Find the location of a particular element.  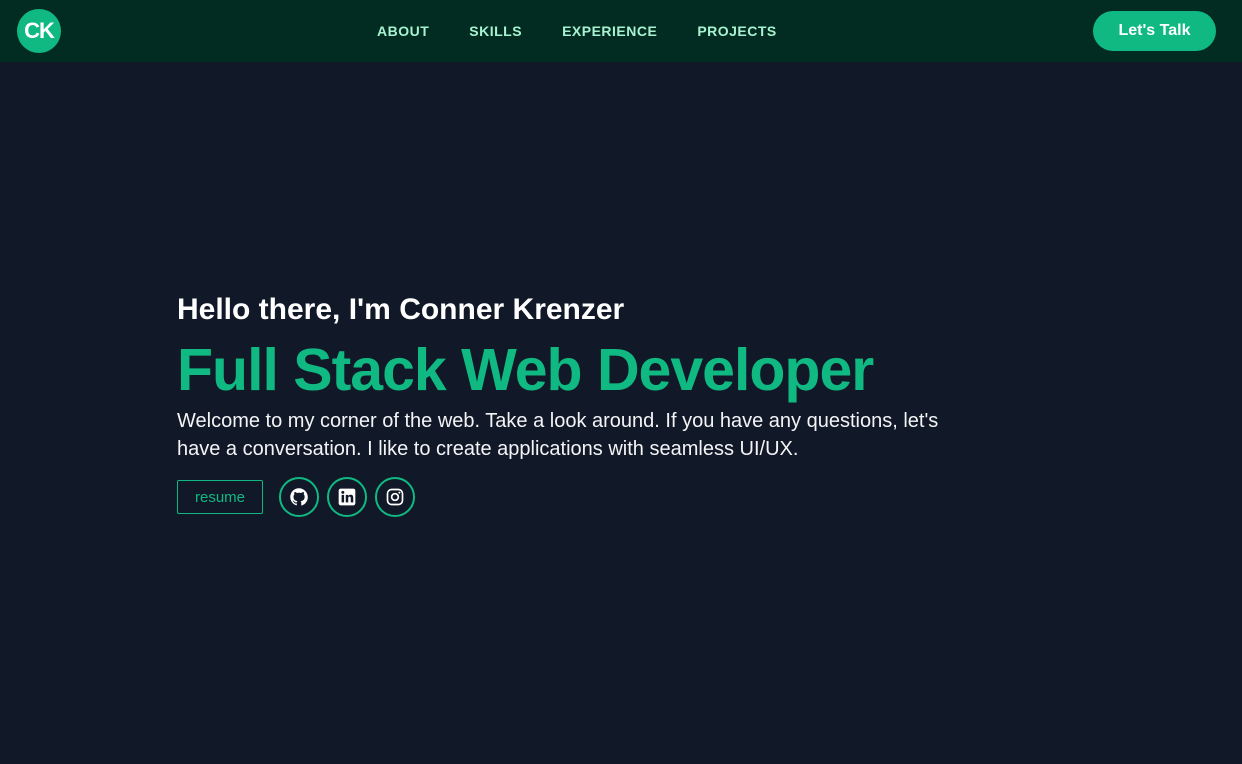

resume-button: resume is located at coordinates (220, 497).